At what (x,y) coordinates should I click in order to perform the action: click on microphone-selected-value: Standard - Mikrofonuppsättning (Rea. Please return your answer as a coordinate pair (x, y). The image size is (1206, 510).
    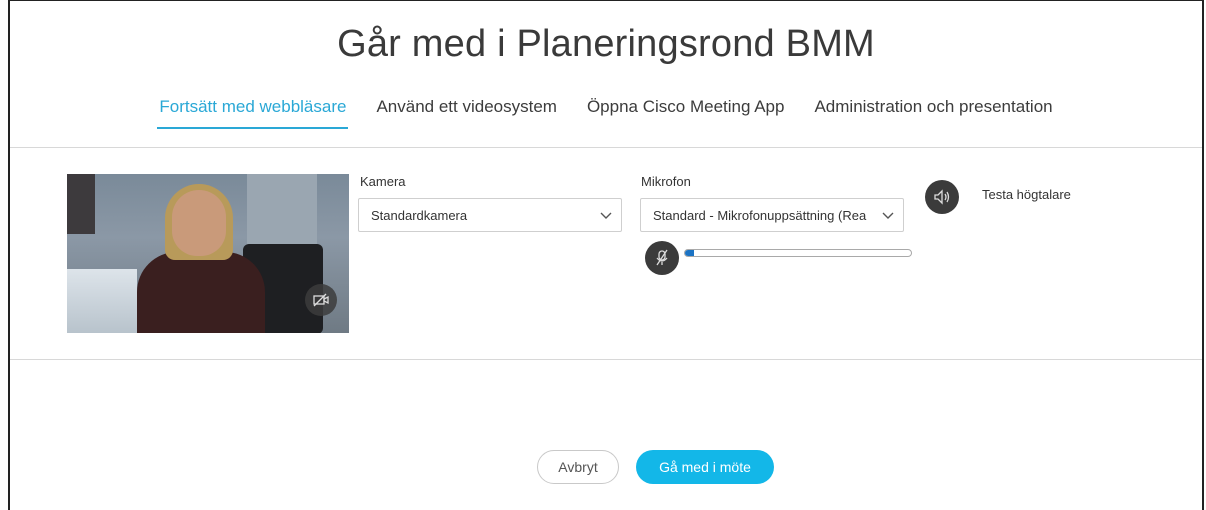
    Looking at the image, I should click on (760, 215).